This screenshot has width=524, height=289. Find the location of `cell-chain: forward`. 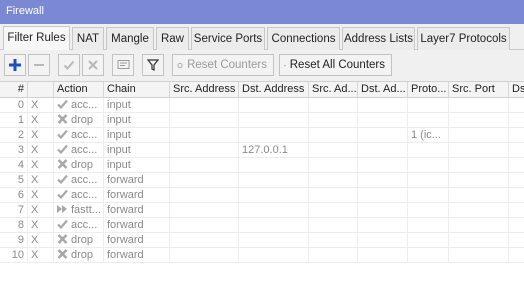

cell-chain: forward is located at coordinates (137, 240).